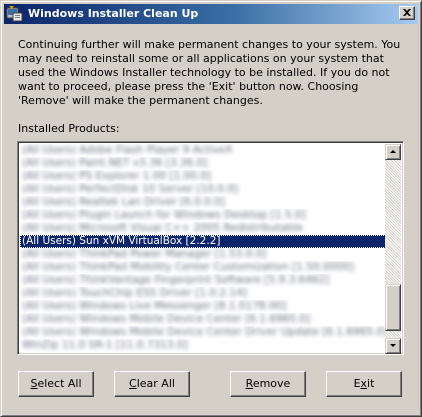 This screenshot has height=417, width=422. Describe the element at coordinates (211, 14) in the screenshot. I see `title-bar: Windows Installer Clean Up` at that location.